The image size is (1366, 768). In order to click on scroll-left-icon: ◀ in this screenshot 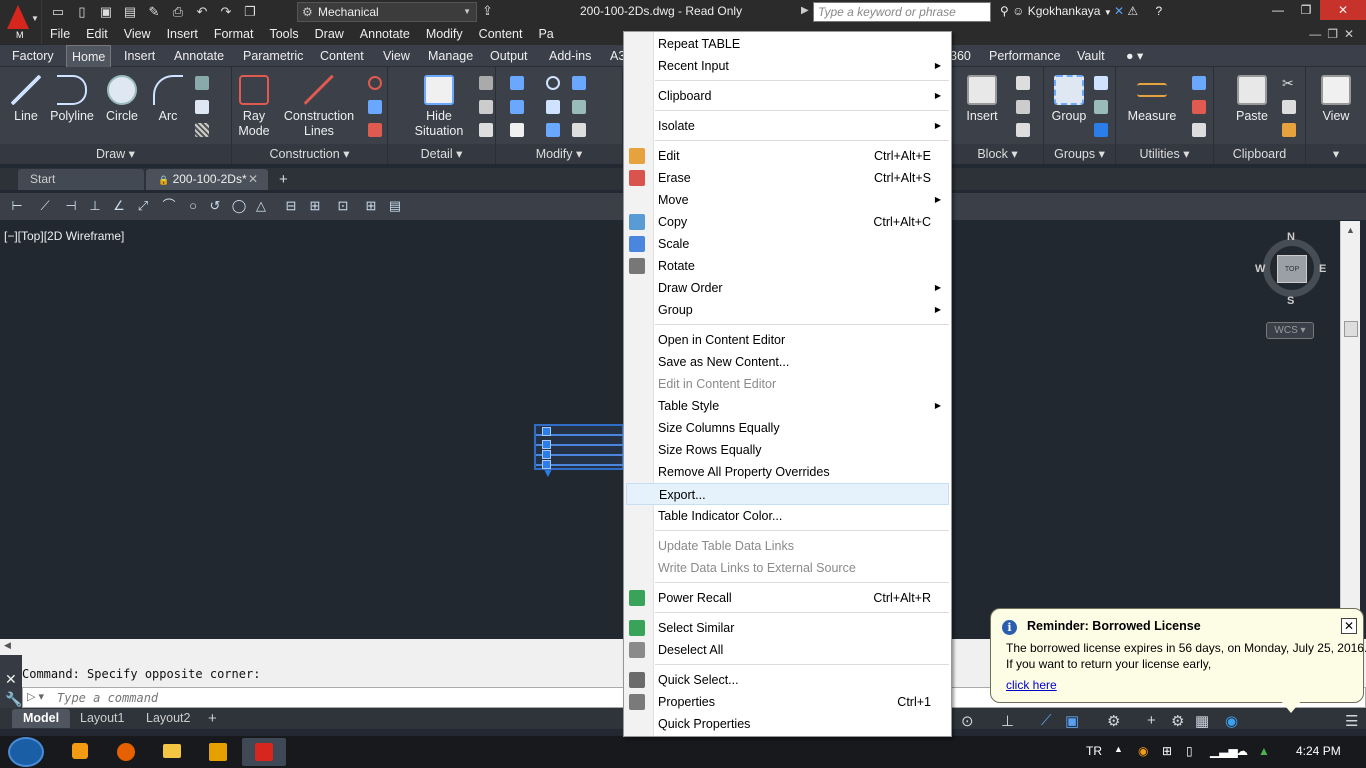, I will do `click(7, 645)`.